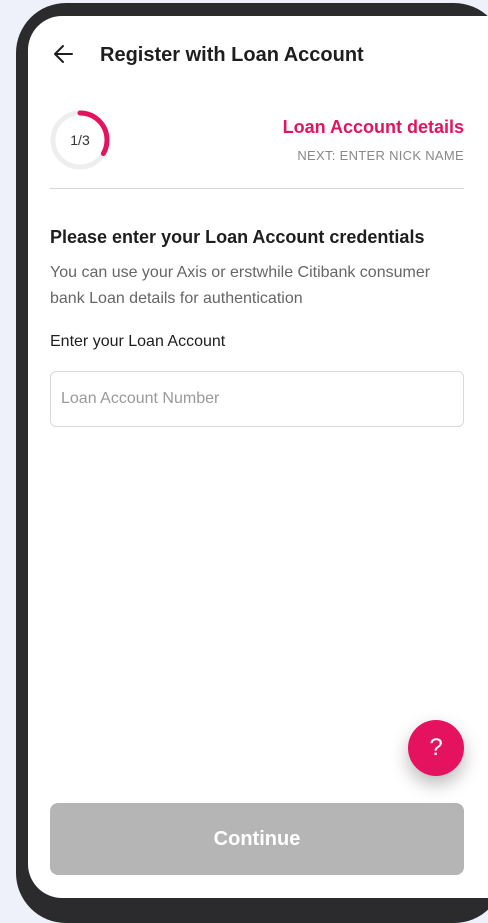 The height and width of the screenshot is (923, 488). I want to click on app-header: Register with Loan Account, so click(258, 56).